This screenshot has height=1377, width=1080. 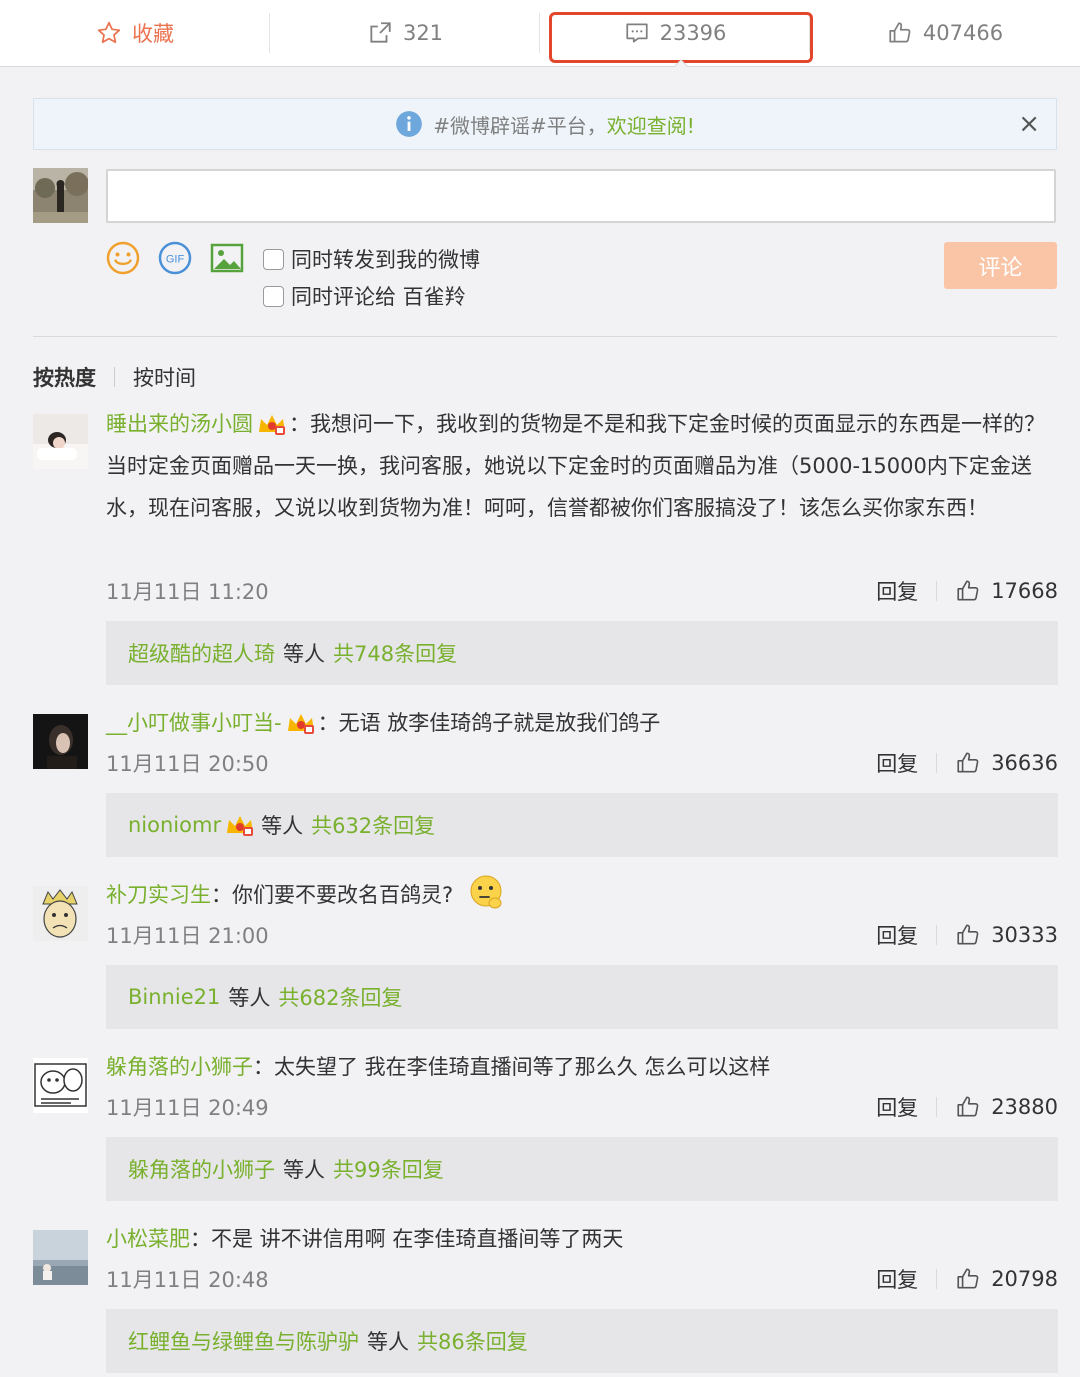 What do you see at coordinates (963, 33) in the screenshot?
I see `like-count: 407466` at bounding box center [963, 33].